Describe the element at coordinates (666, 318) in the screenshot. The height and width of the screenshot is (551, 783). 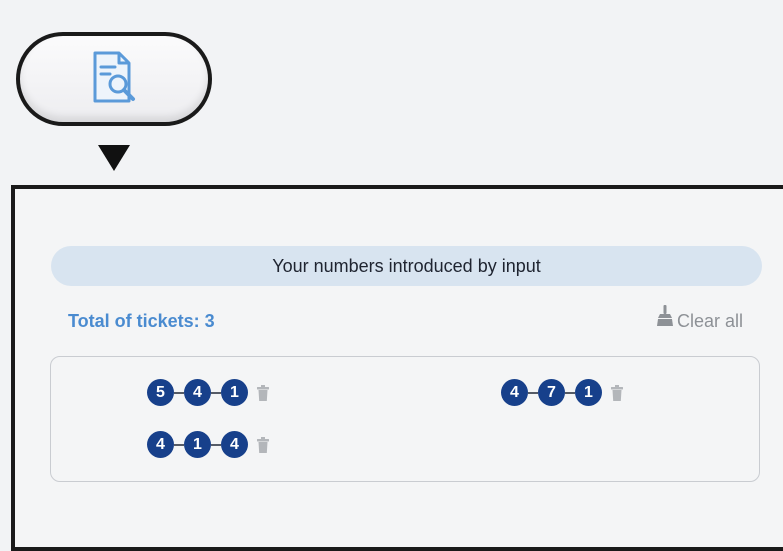
I see `broom-icon` at that location.